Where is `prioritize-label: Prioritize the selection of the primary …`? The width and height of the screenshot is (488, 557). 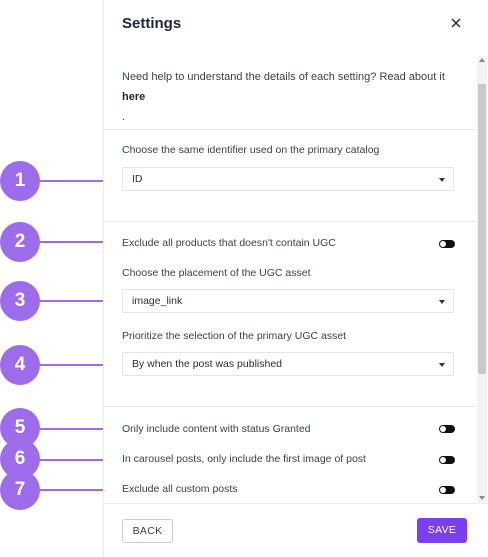
prioritize-label: Prioritize the selection of the primary … is located at coordinates (234, 336).